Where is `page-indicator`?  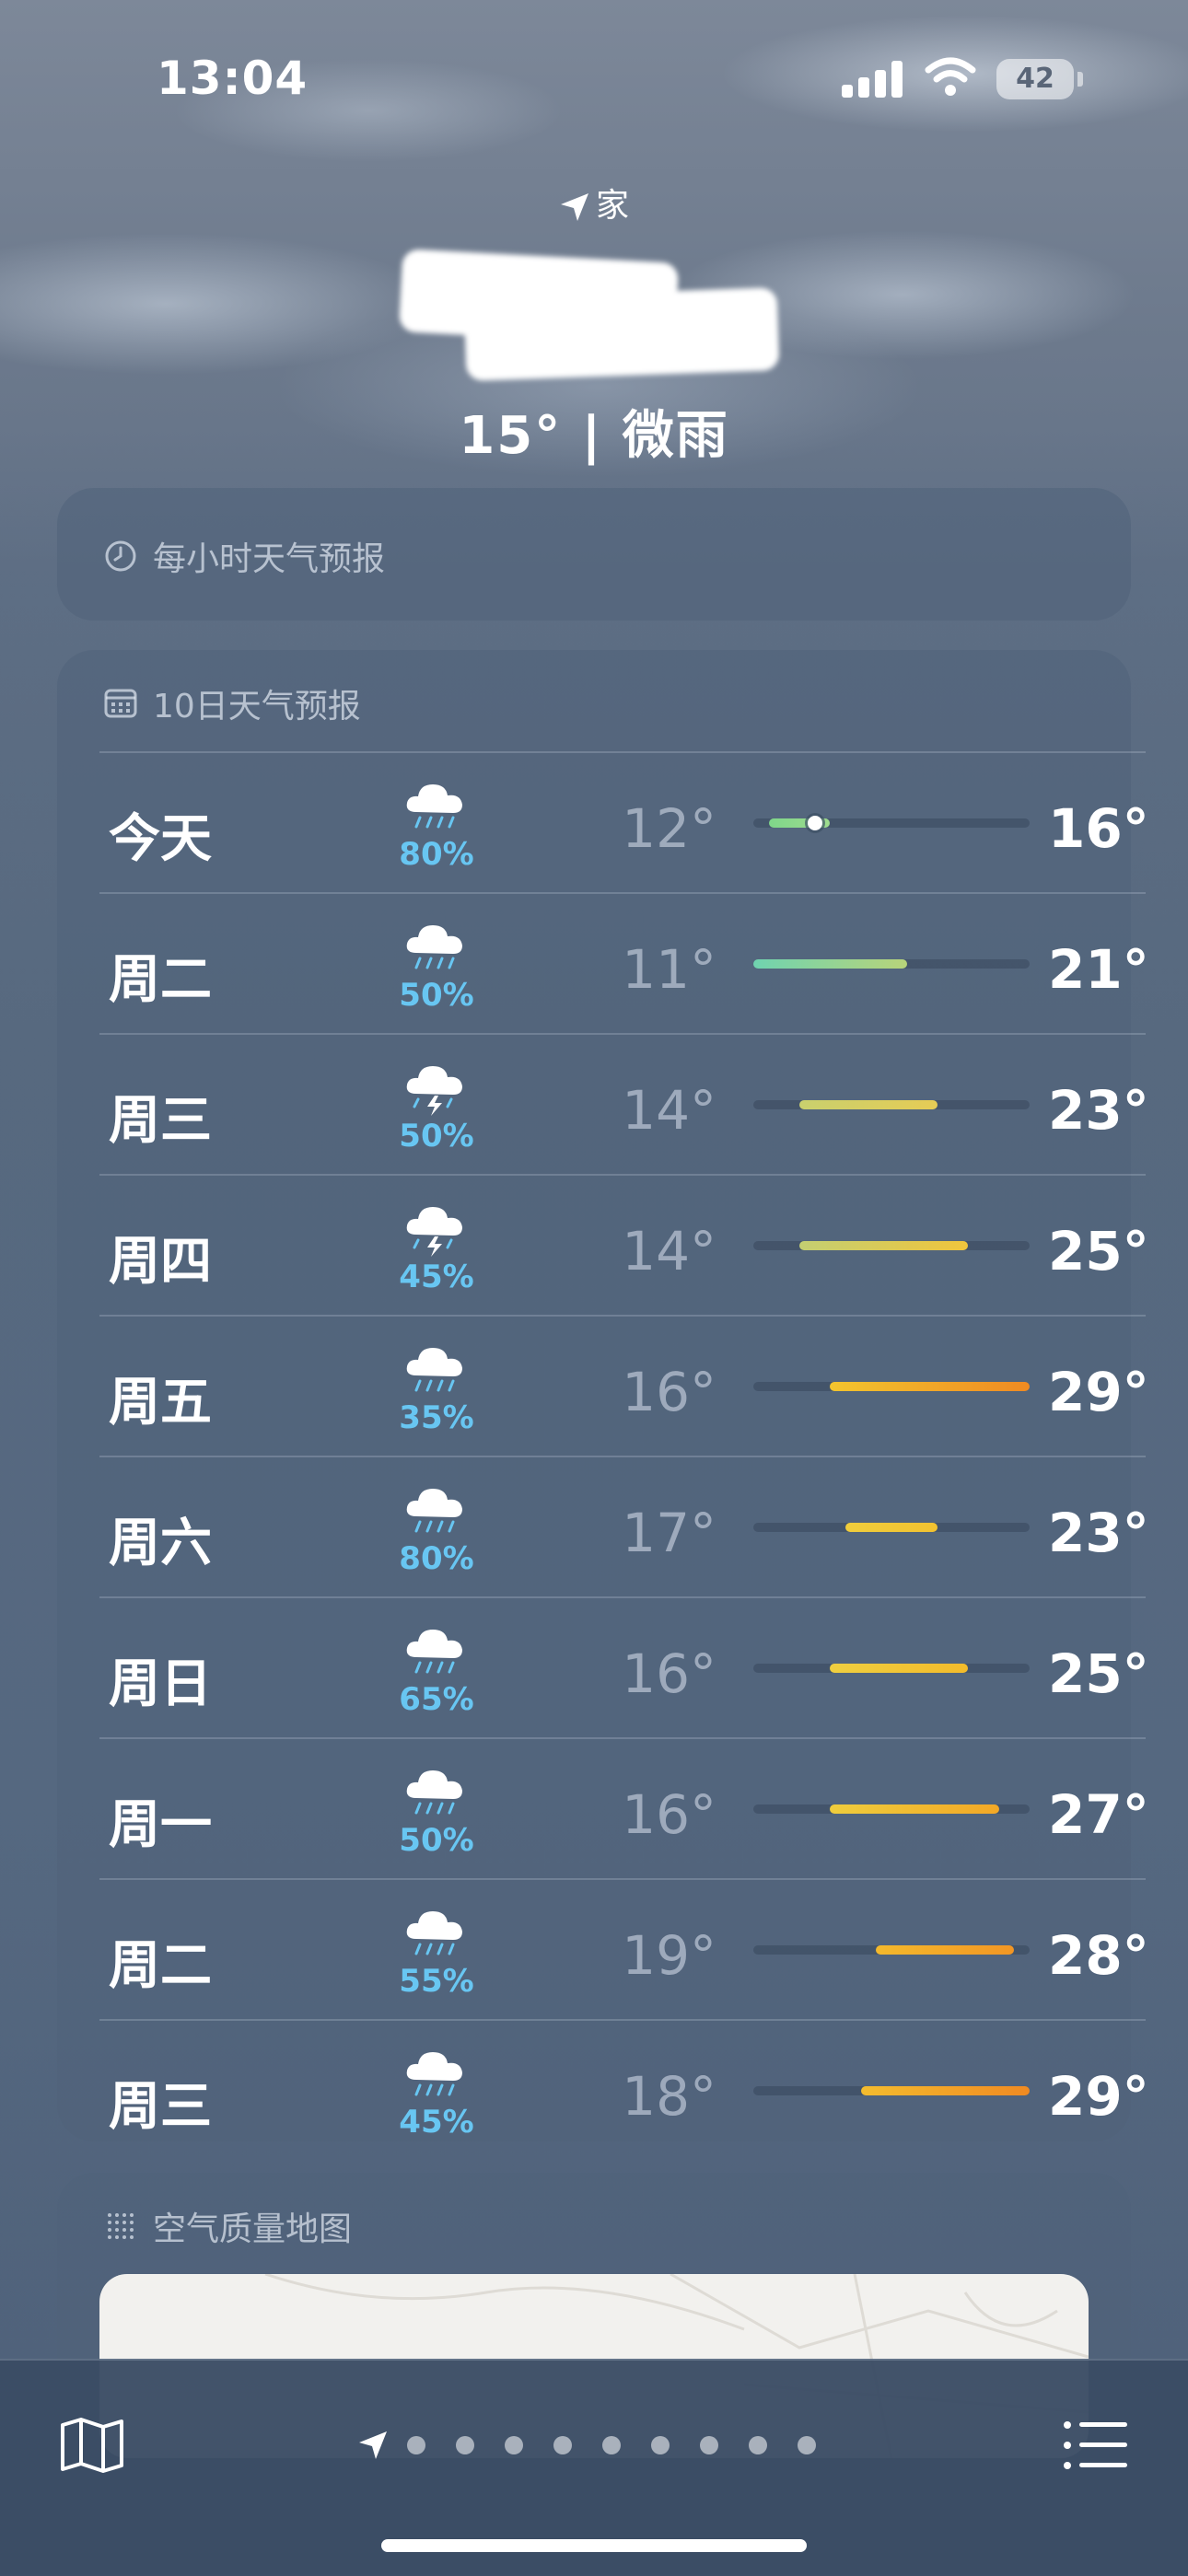 page-indicator is located at coordinates (601, 2445).